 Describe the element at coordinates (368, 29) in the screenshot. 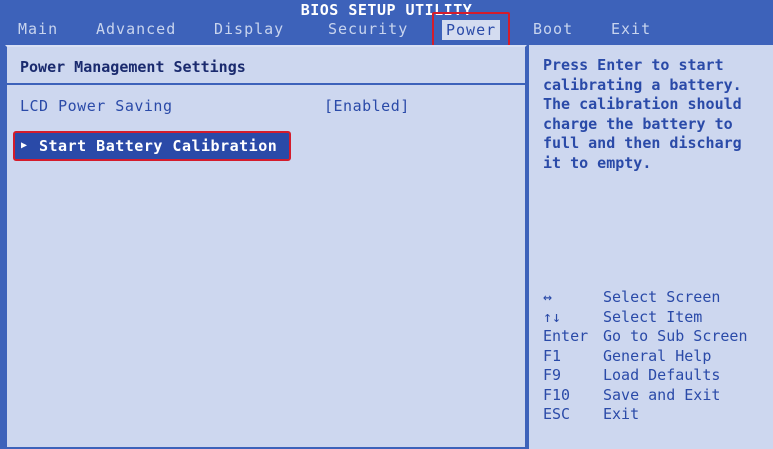

I see `tab-security: Security` at that location.